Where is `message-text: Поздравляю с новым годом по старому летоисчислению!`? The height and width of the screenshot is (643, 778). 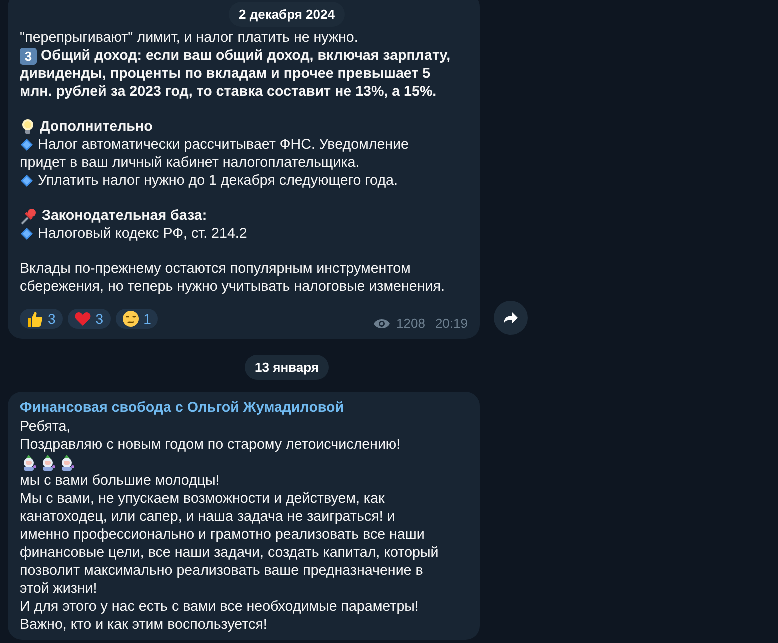 message-text: Поздравляю с новым годом по старому летоисчислению! is located at coordinates (210, 445).